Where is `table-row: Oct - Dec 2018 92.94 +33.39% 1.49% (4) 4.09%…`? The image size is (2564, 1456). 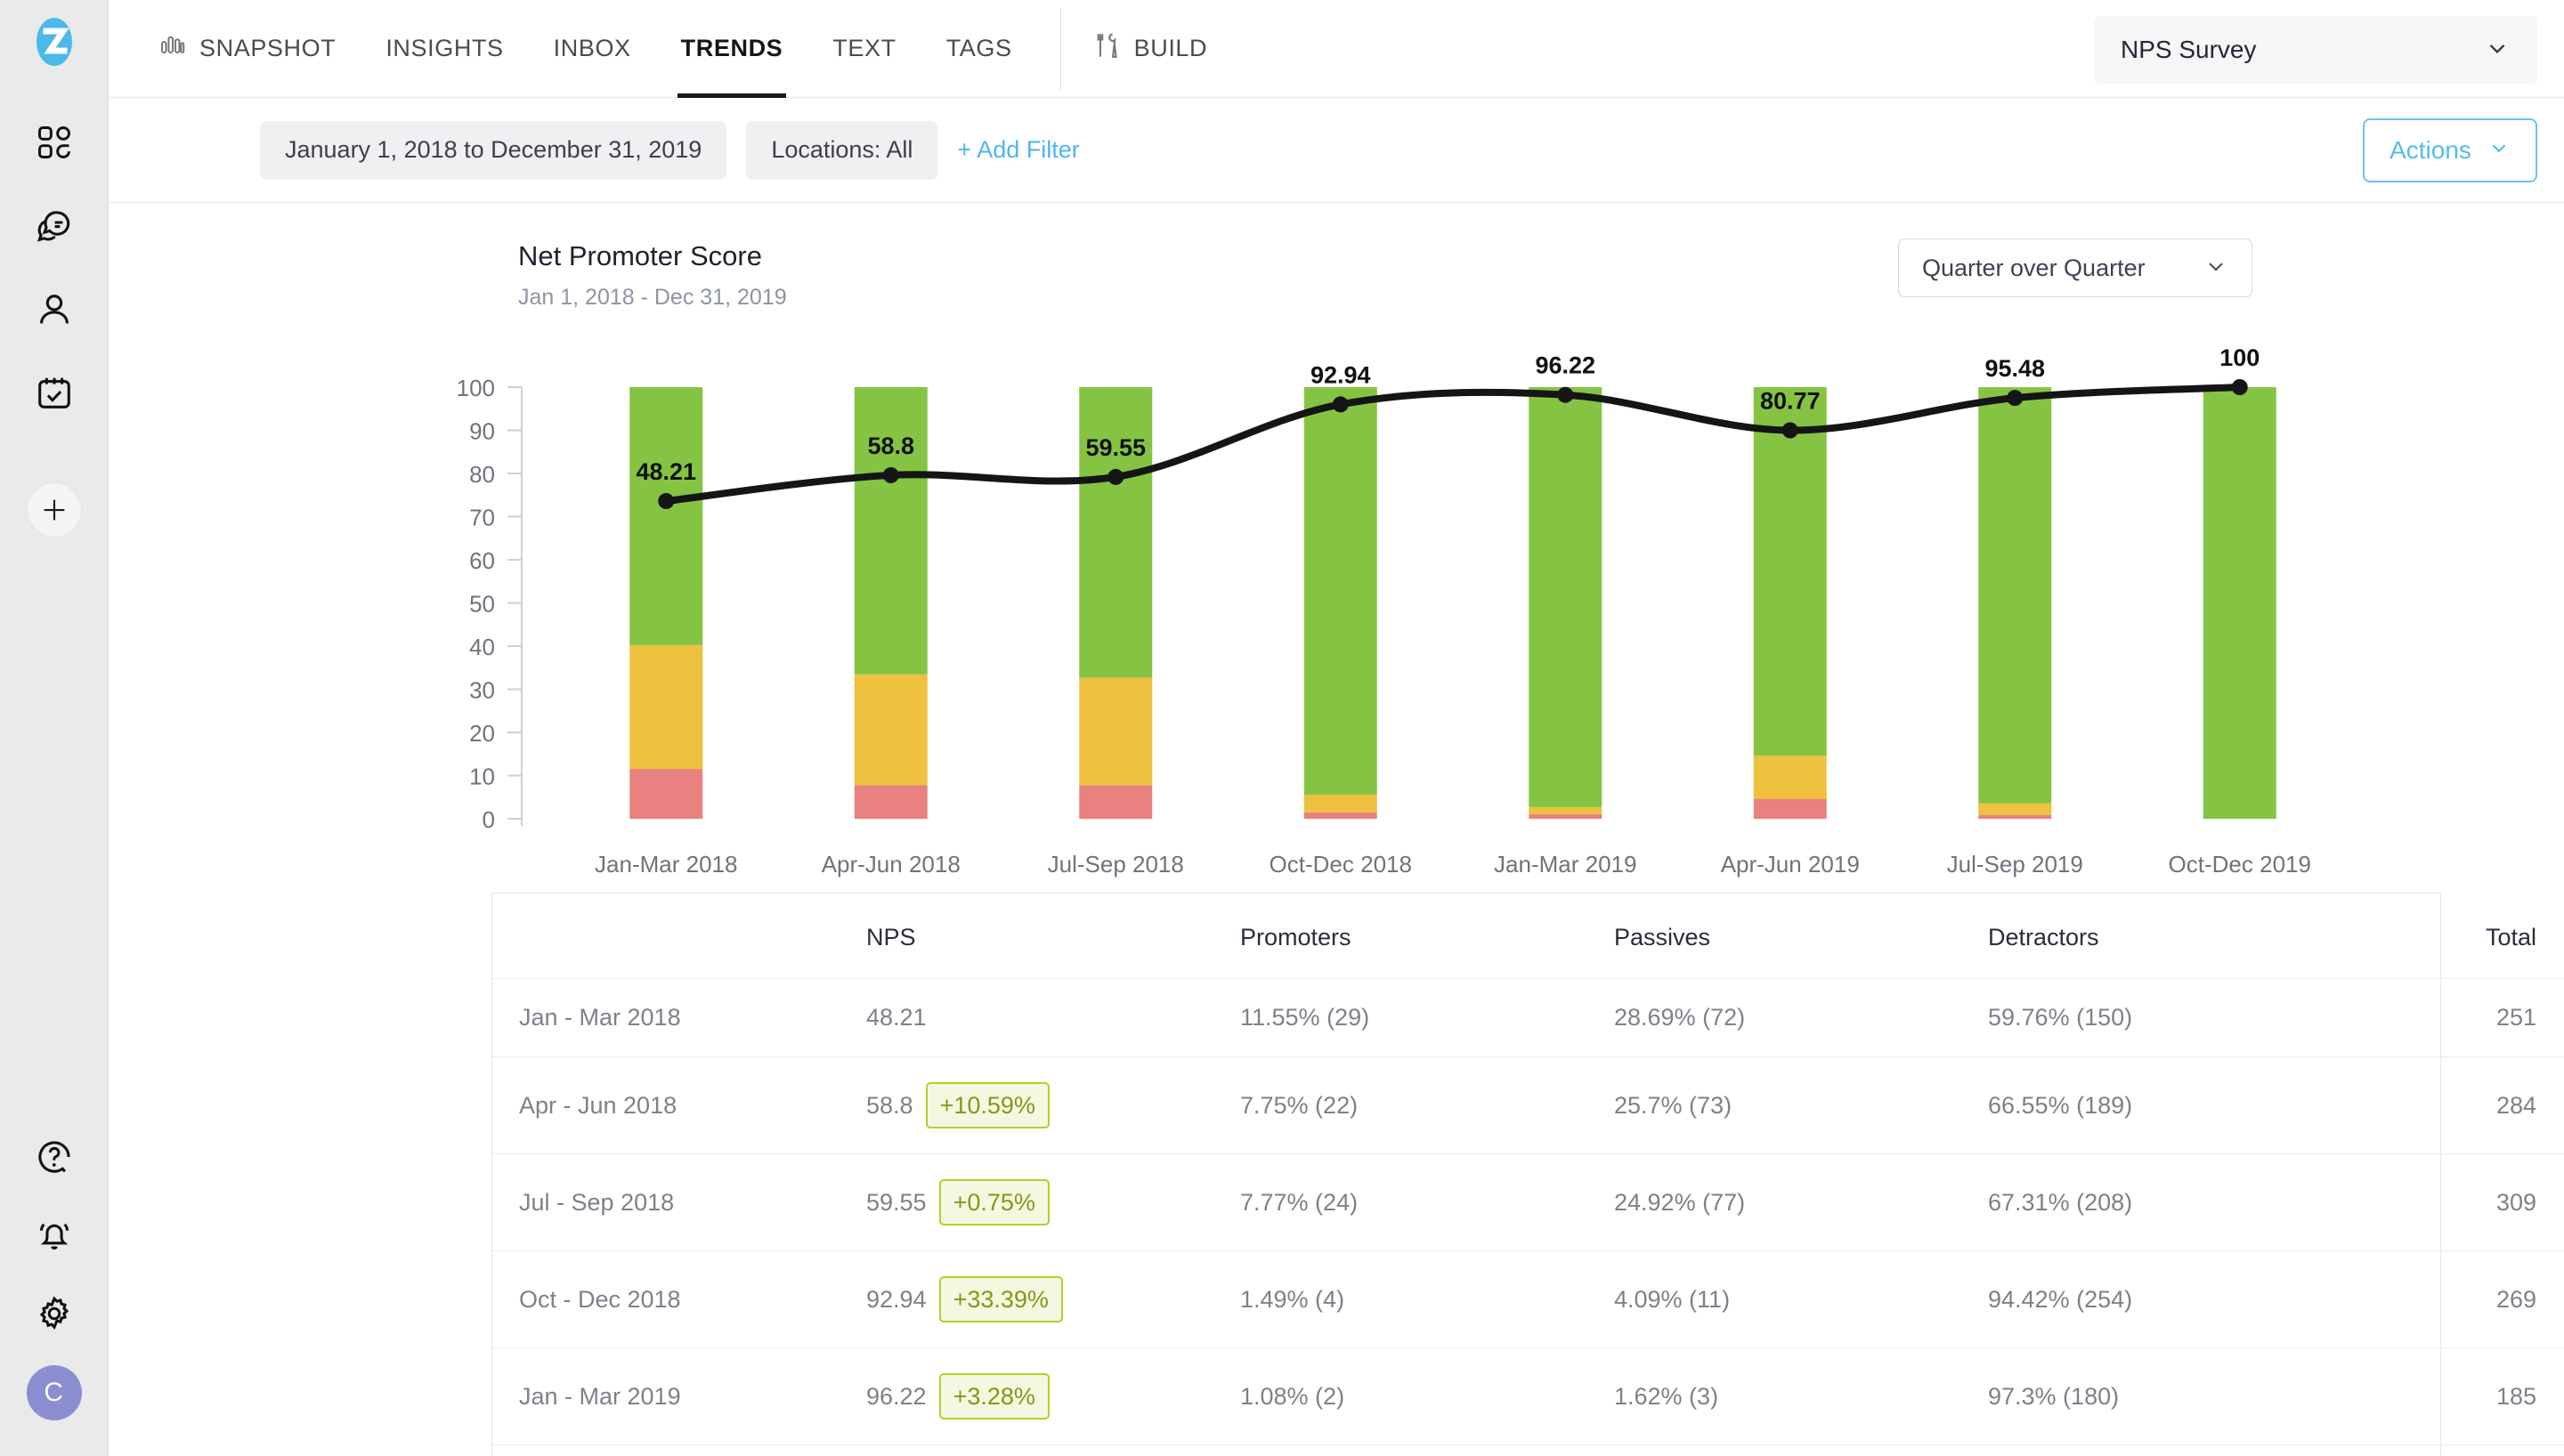
table-row: Oct - Dec 2018 92.94 +33.39% 1.49% (4) 4.09%… is located at coordinates (1528, 1299).